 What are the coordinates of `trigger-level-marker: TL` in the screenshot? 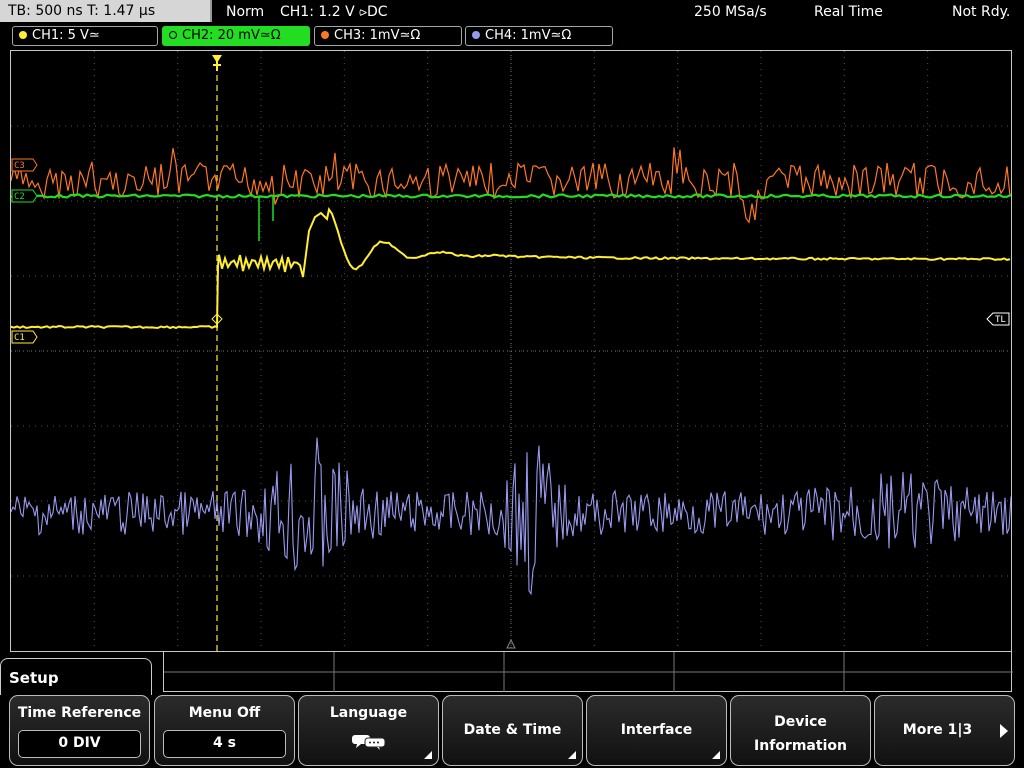 It's located at (1000, 320).